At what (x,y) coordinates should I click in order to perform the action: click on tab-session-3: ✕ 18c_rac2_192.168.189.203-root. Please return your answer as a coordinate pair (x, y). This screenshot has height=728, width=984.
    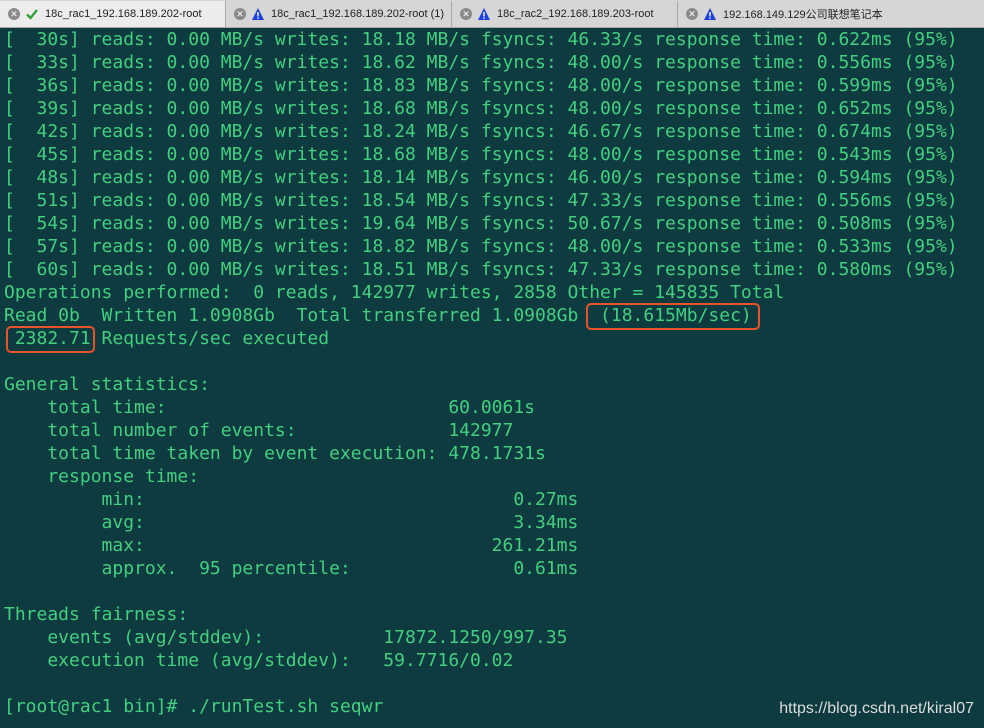
    Looking at the image, I should click on (565, 14).